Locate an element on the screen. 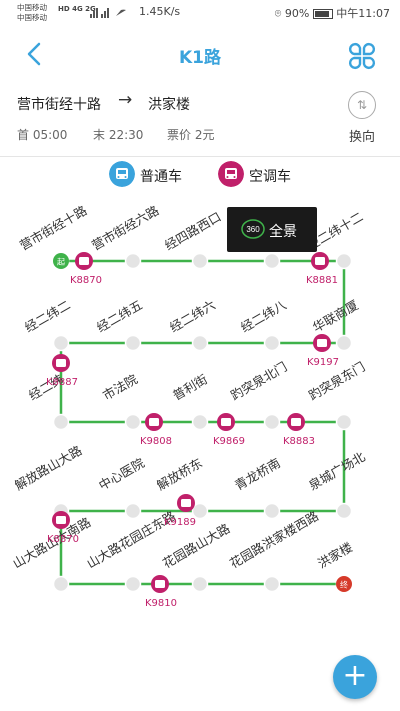 This screenshot has height=711, width=400. network-speed: 1.45K/s is located at coordinates (160, 11).